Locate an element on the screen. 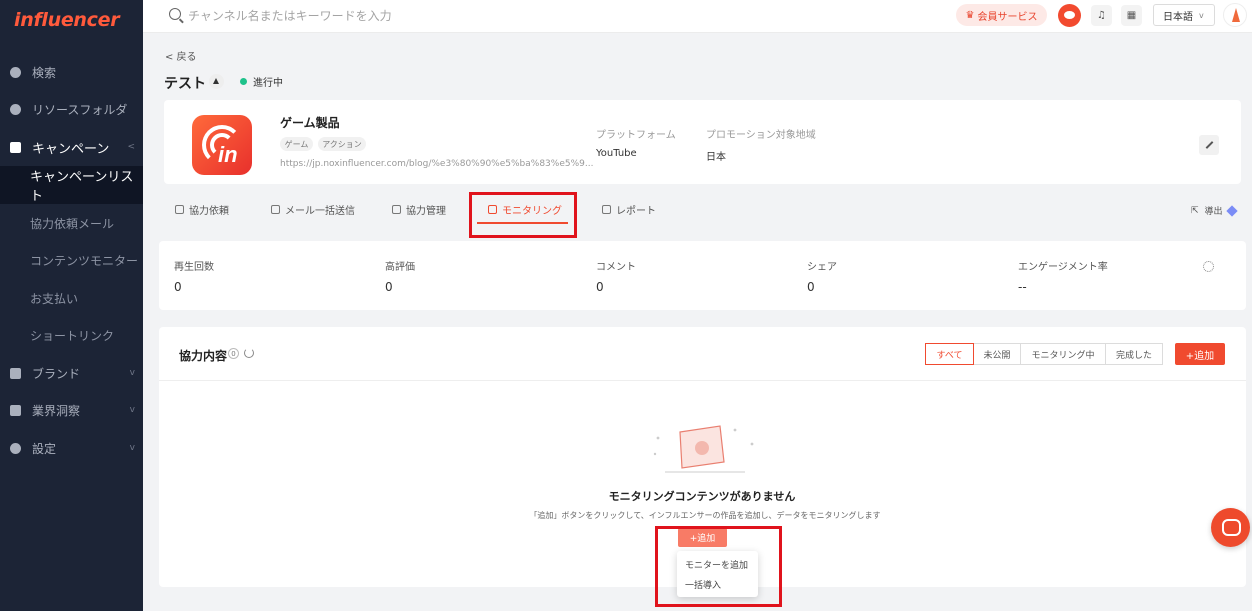  empty-state-title: モニタリングコンテンツがありません is located at coordinates (702, 496).